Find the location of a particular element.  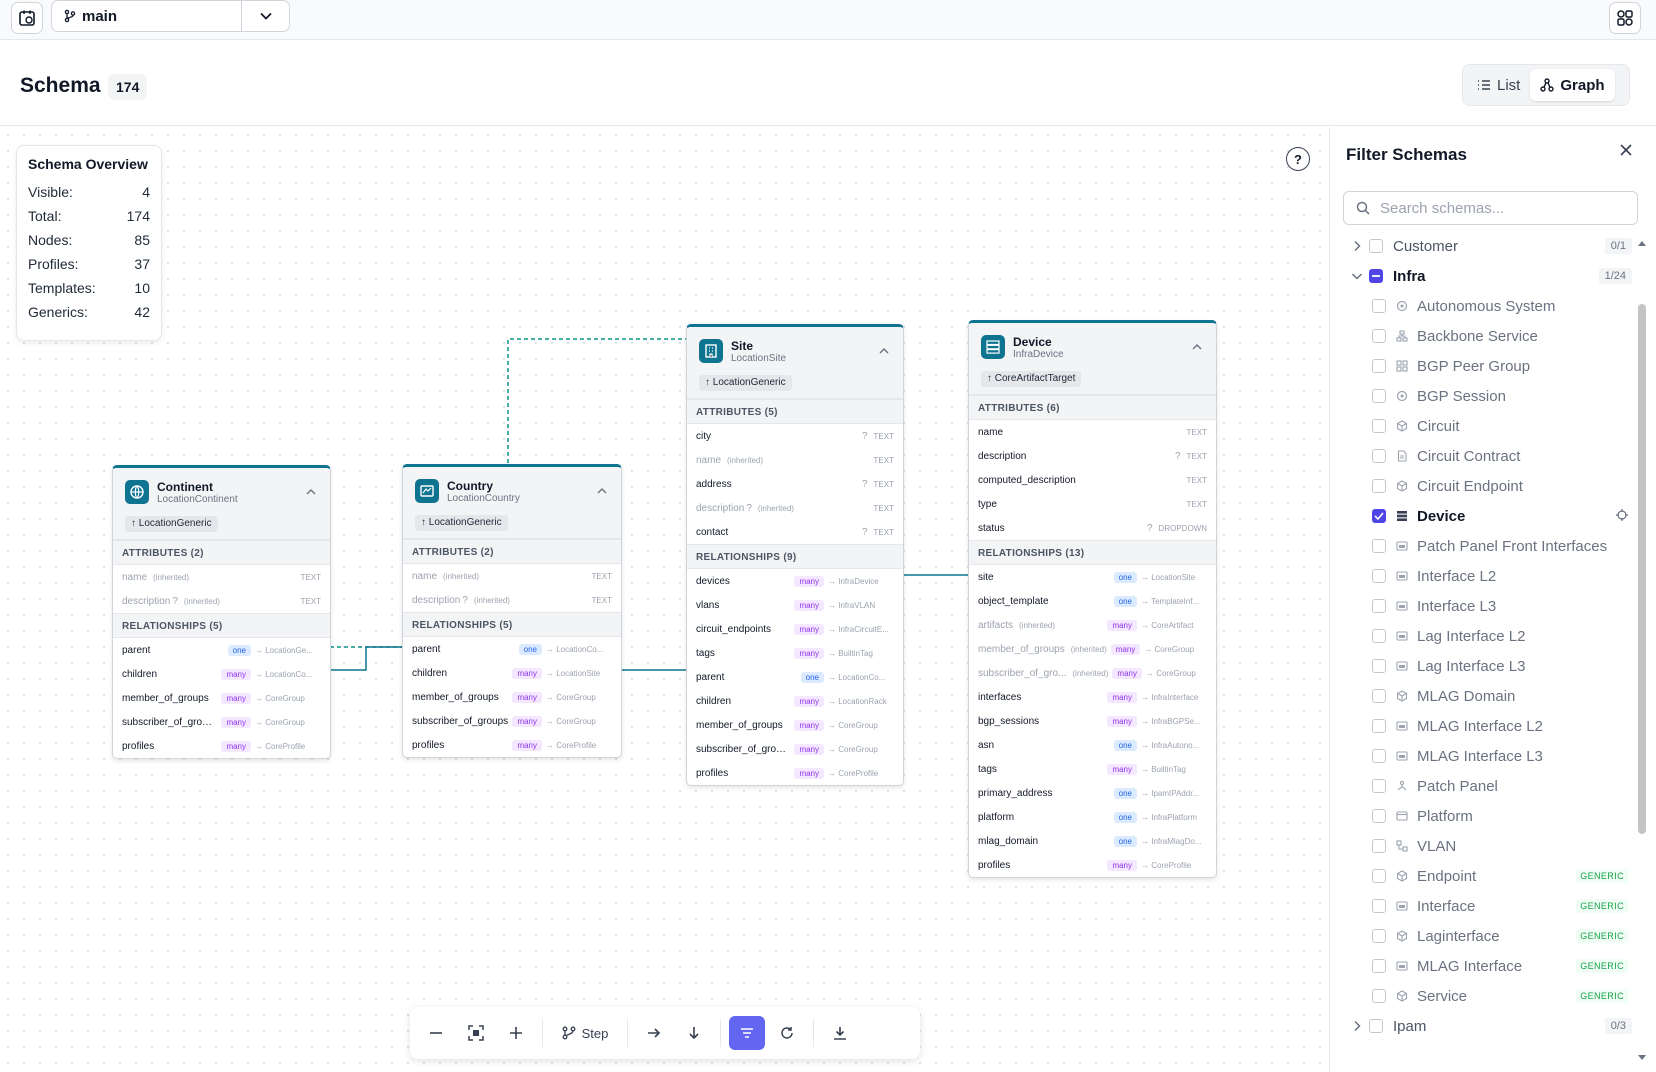

crosshair-icon is located at coordinates (1622, 516).